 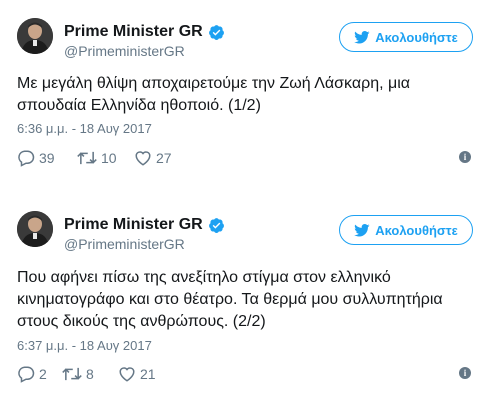 I want to click on retweet-action: 10, so click(x=105, y=158).